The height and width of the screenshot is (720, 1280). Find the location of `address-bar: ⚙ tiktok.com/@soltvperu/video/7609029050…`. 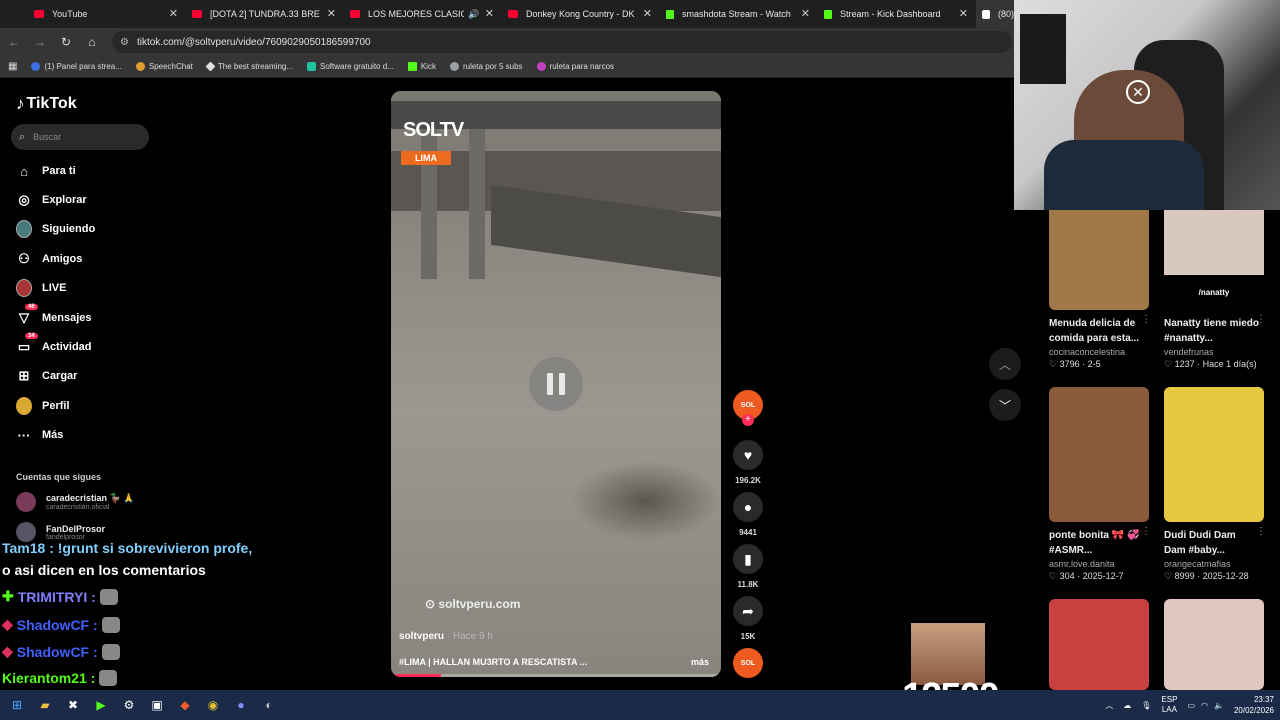

address-bar: ⚙ tiktok.com/@soltvperu/video/7609029050… is located at coordinates (562, 42).